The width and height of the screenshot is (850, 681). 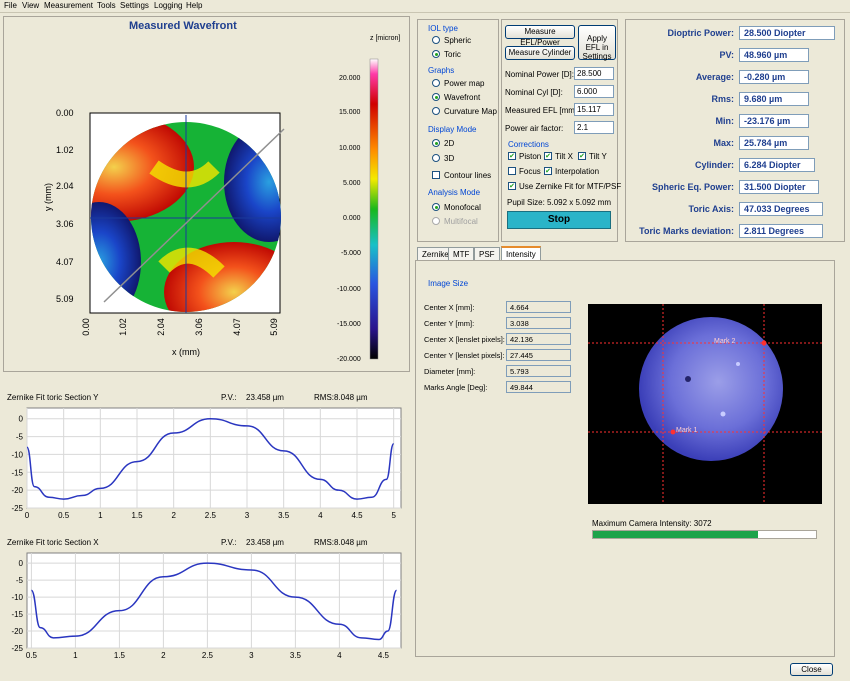 I want to click on nominal-cyl-label: Nominal Cyl [D]:, so click(x=534, y=92).